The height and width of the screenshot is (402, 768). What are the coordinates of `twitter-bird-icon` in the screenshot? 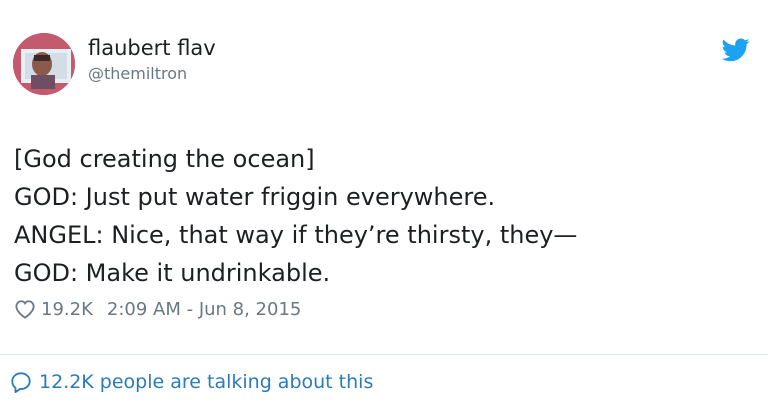 It's located at (736, 50).